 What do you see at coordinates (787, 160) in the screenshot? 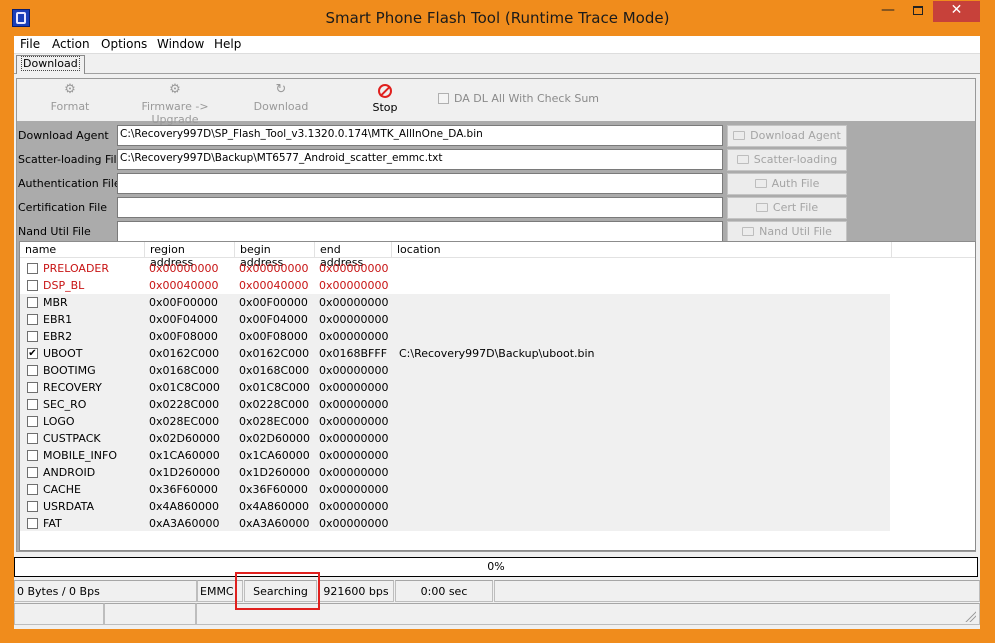
I see `scatter-loading-button: Scatter-loading` at bounding box center [787, 160].